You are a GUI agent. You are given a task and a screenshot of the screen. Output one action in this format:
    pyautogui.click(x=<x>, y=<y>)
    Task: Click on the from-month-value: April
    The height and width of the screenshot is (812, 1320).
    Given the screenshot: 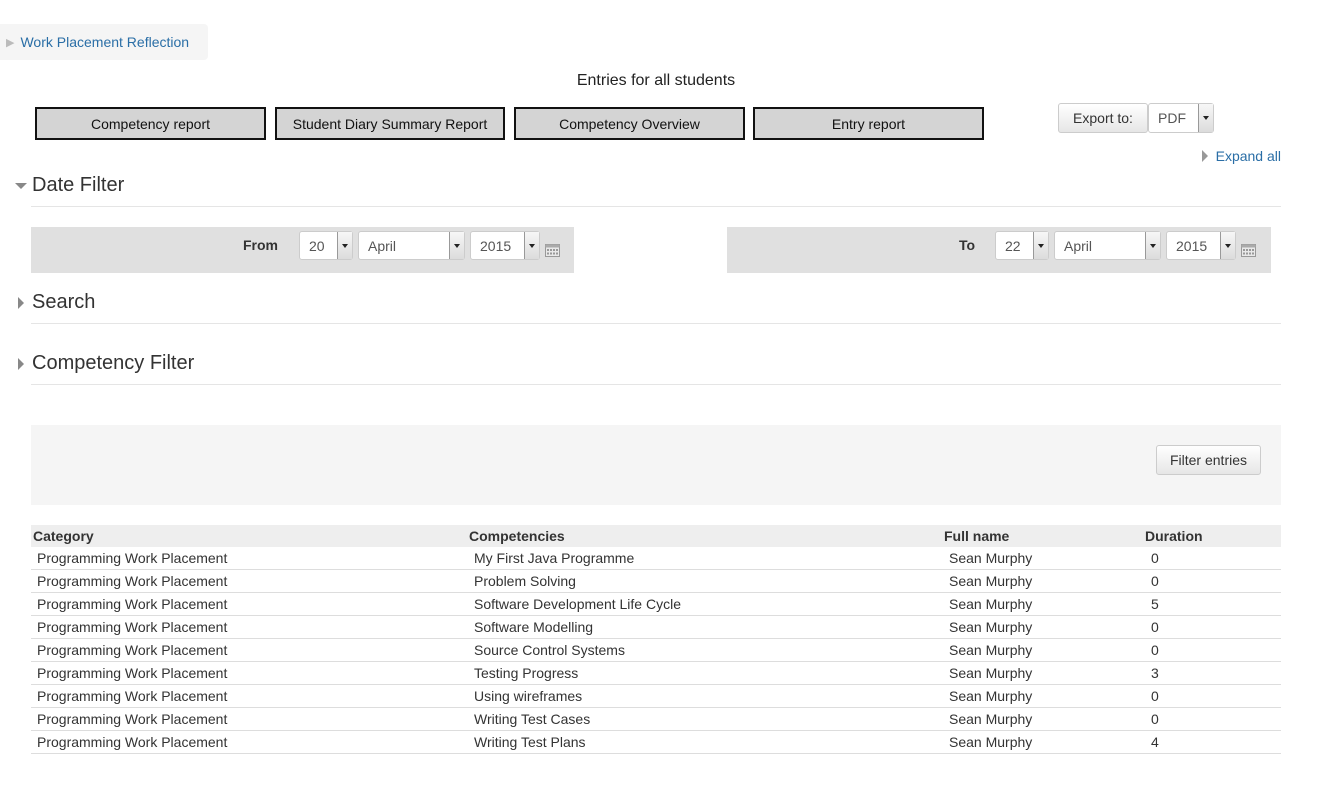 What is the action you would take?
    pyautogui.click(x=382, y=245)
    